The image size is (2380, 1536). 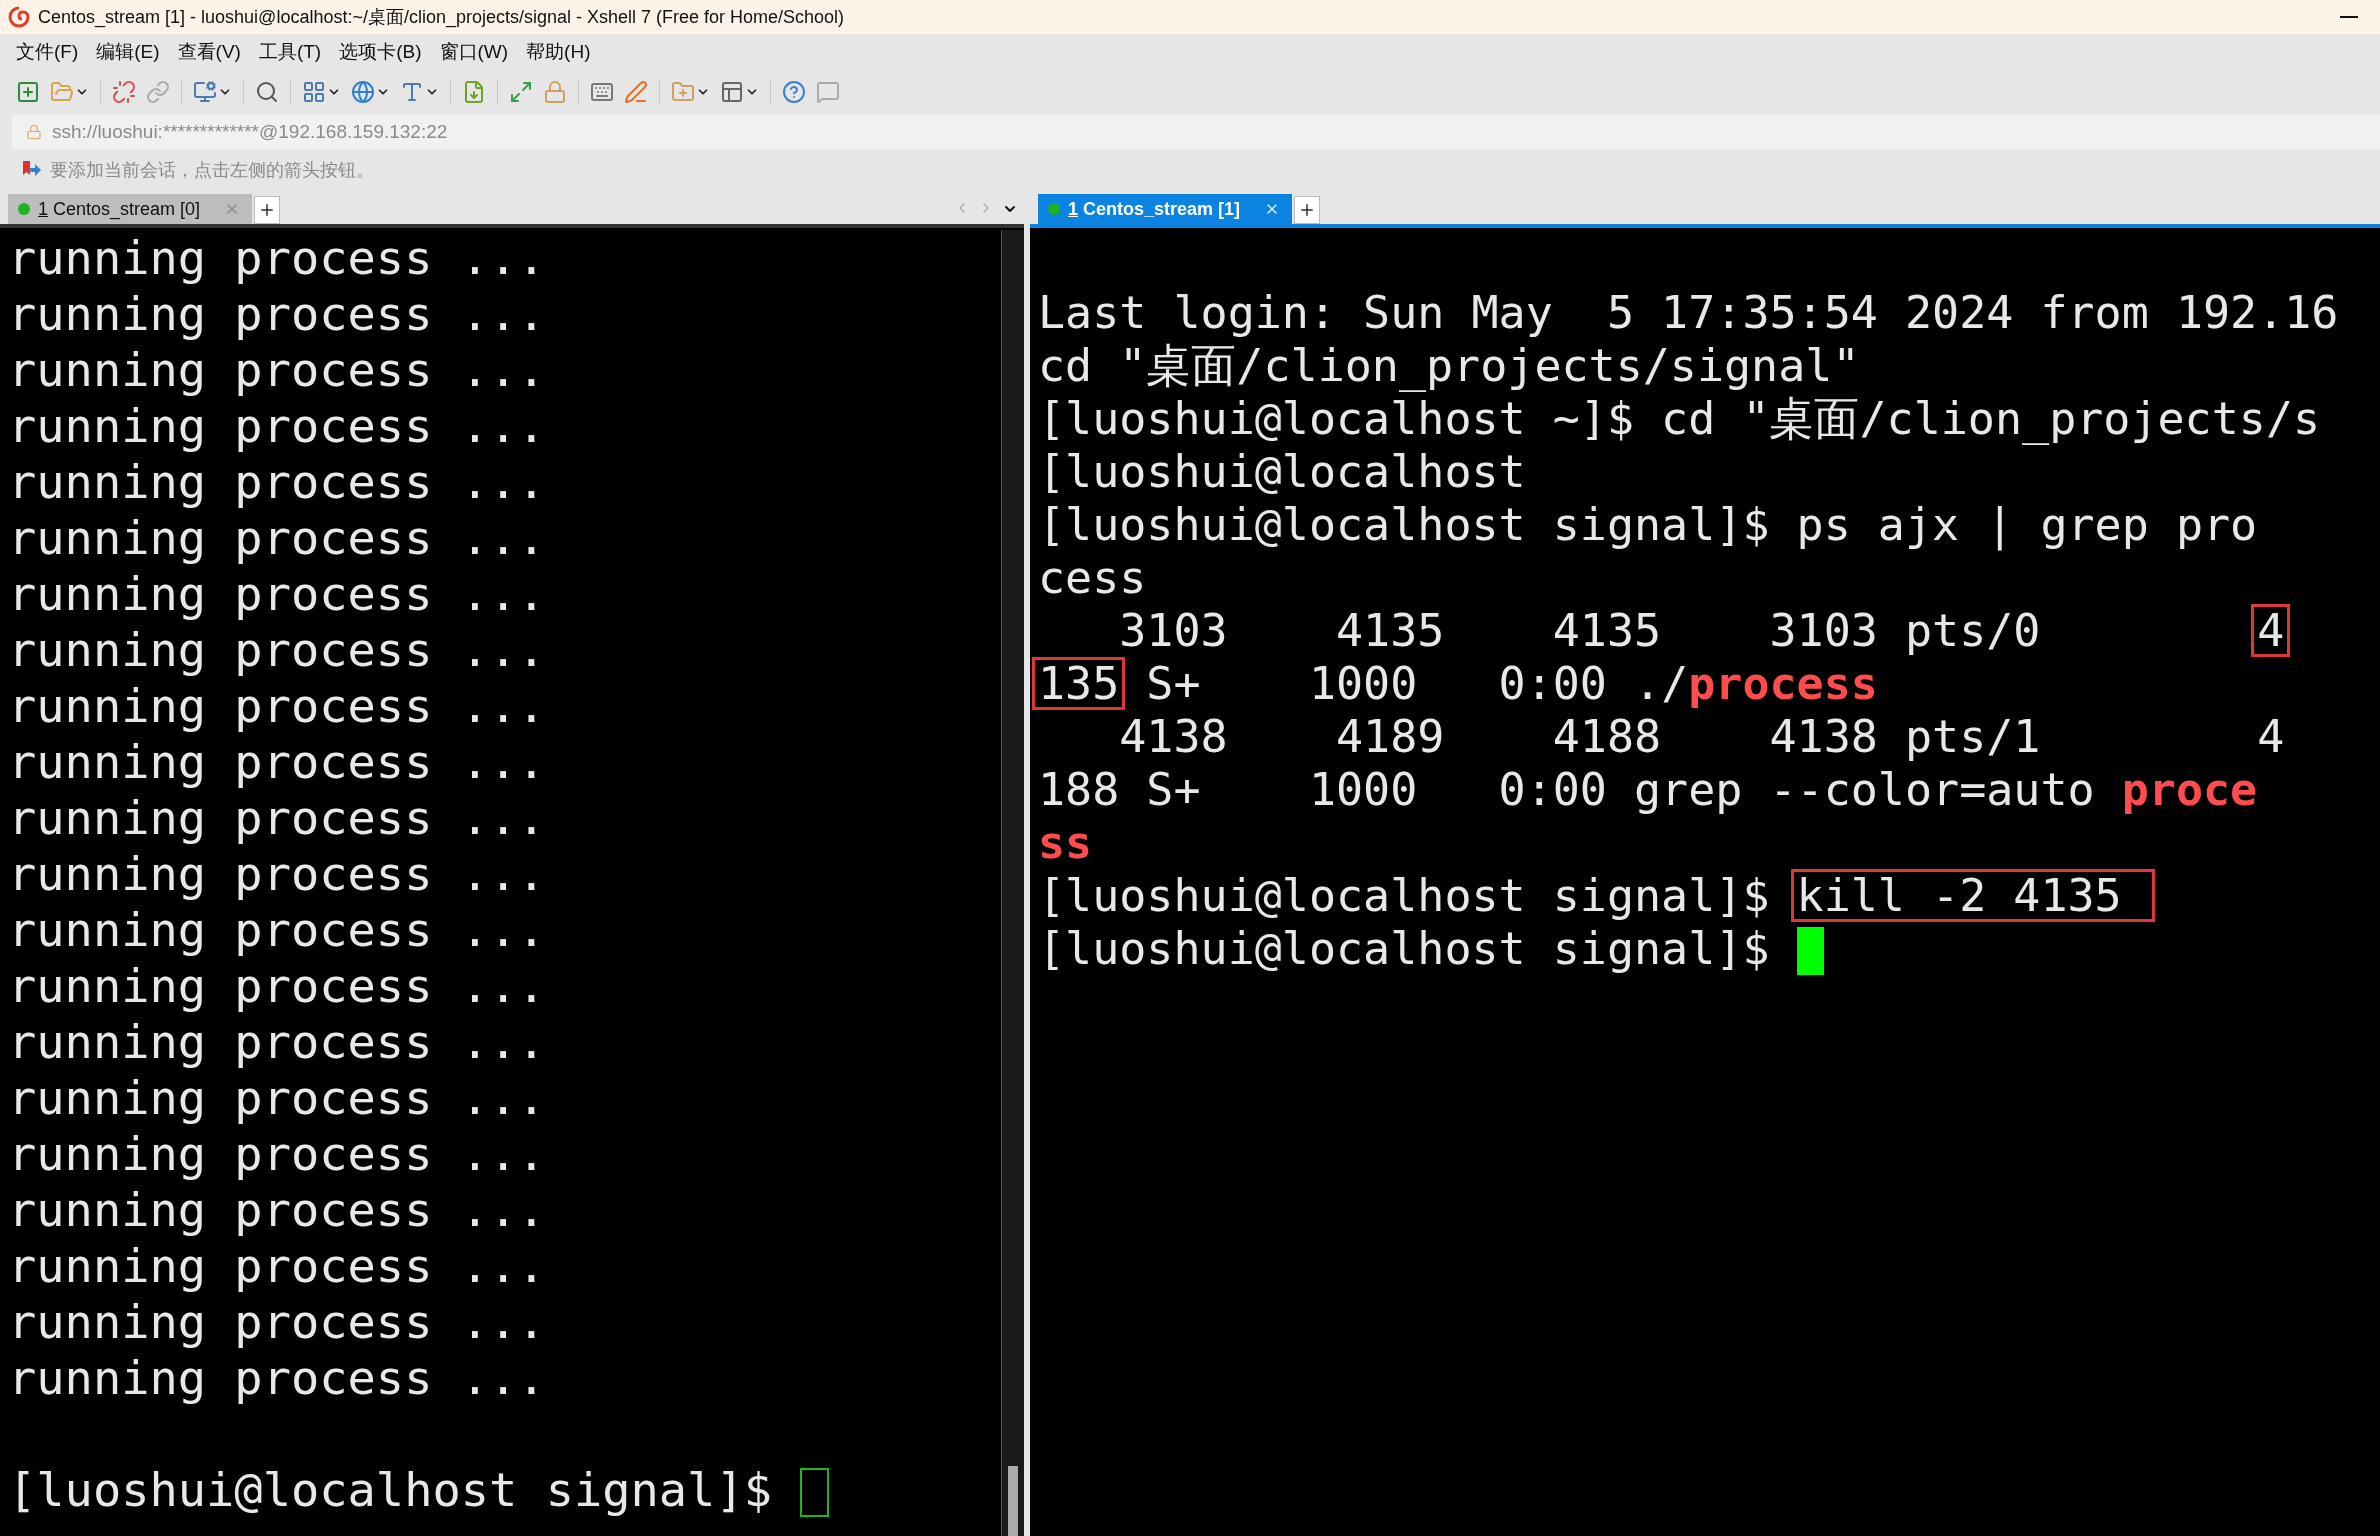 What do you see at coordinates (314, 92) in the screenshot?
I see `grid-icon` at bounding box center [314, 92].